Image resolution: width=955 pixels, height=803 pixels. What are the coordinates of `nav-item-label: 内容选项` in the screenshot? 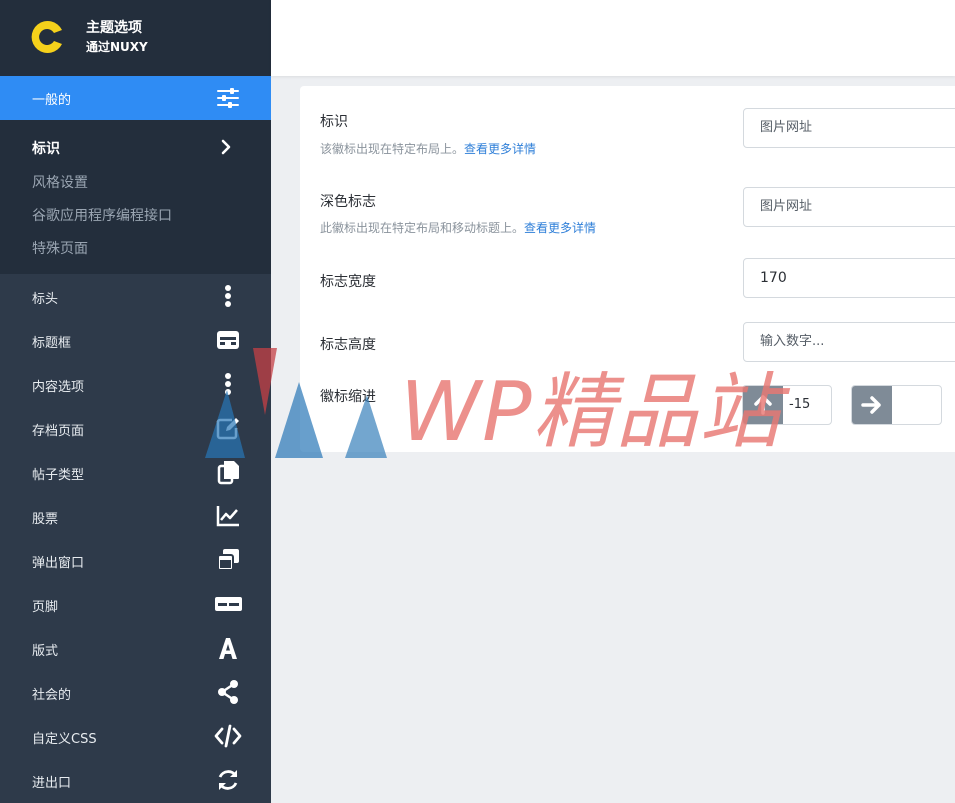 It's located at (58, 387).